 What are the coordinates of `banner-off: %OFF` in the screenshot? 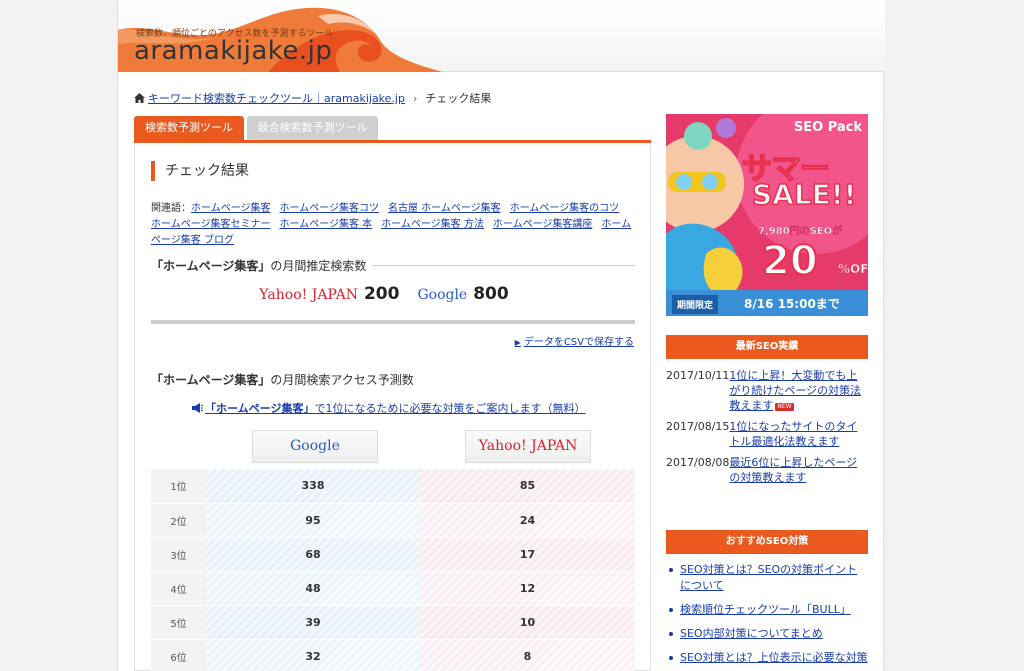 It's located at (853, 269).